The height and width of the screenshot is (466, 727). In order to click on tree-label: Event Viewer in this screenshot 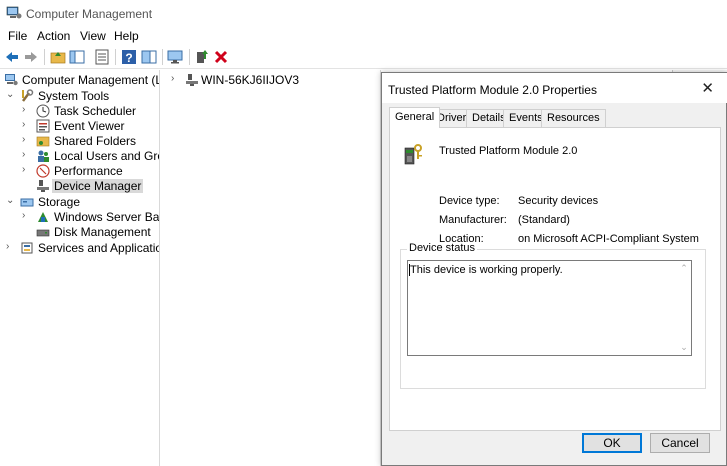, I will do `click(89, 126)`.